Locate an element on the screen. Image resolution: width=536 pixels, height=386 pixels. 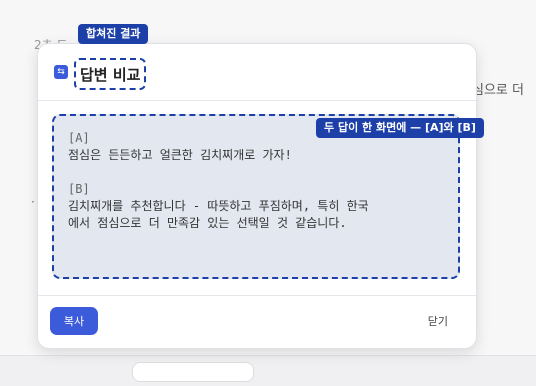
dialog-header: ⇆ 답변 비교 is located at coordinates (257, 72).